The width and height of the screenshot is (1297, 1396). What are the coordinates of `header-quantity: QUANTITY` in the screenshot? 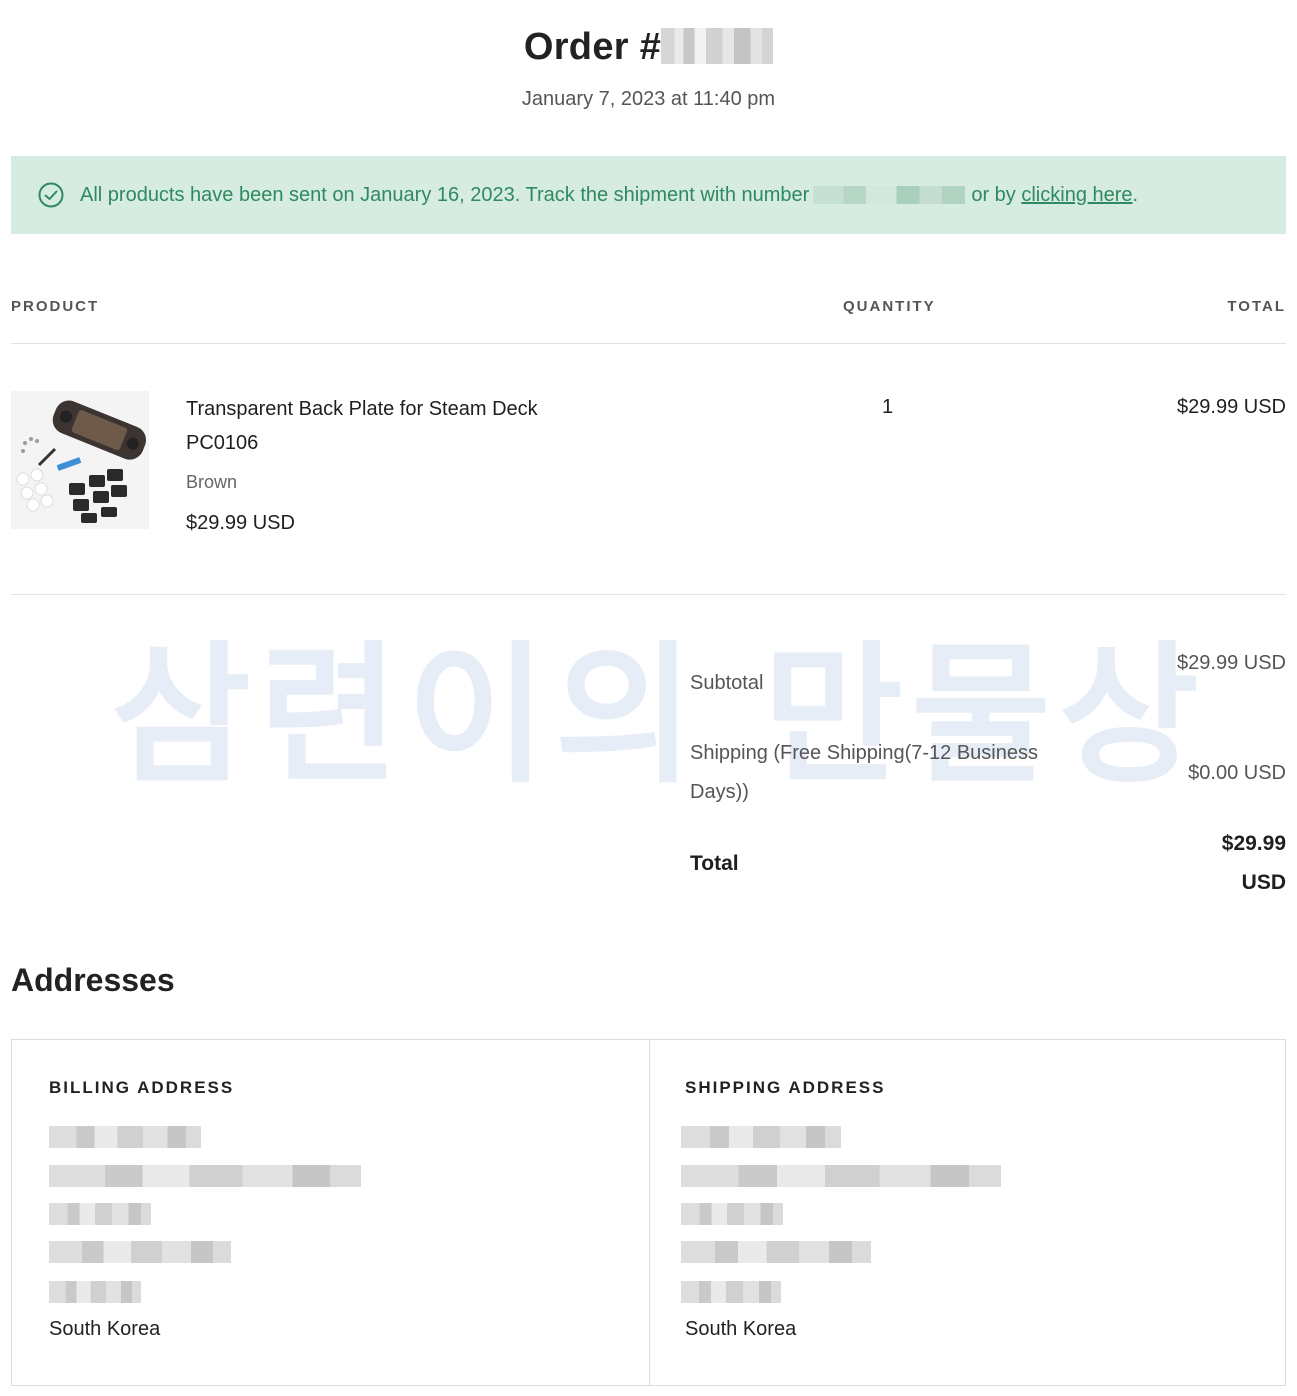 It's located at (889, 306).